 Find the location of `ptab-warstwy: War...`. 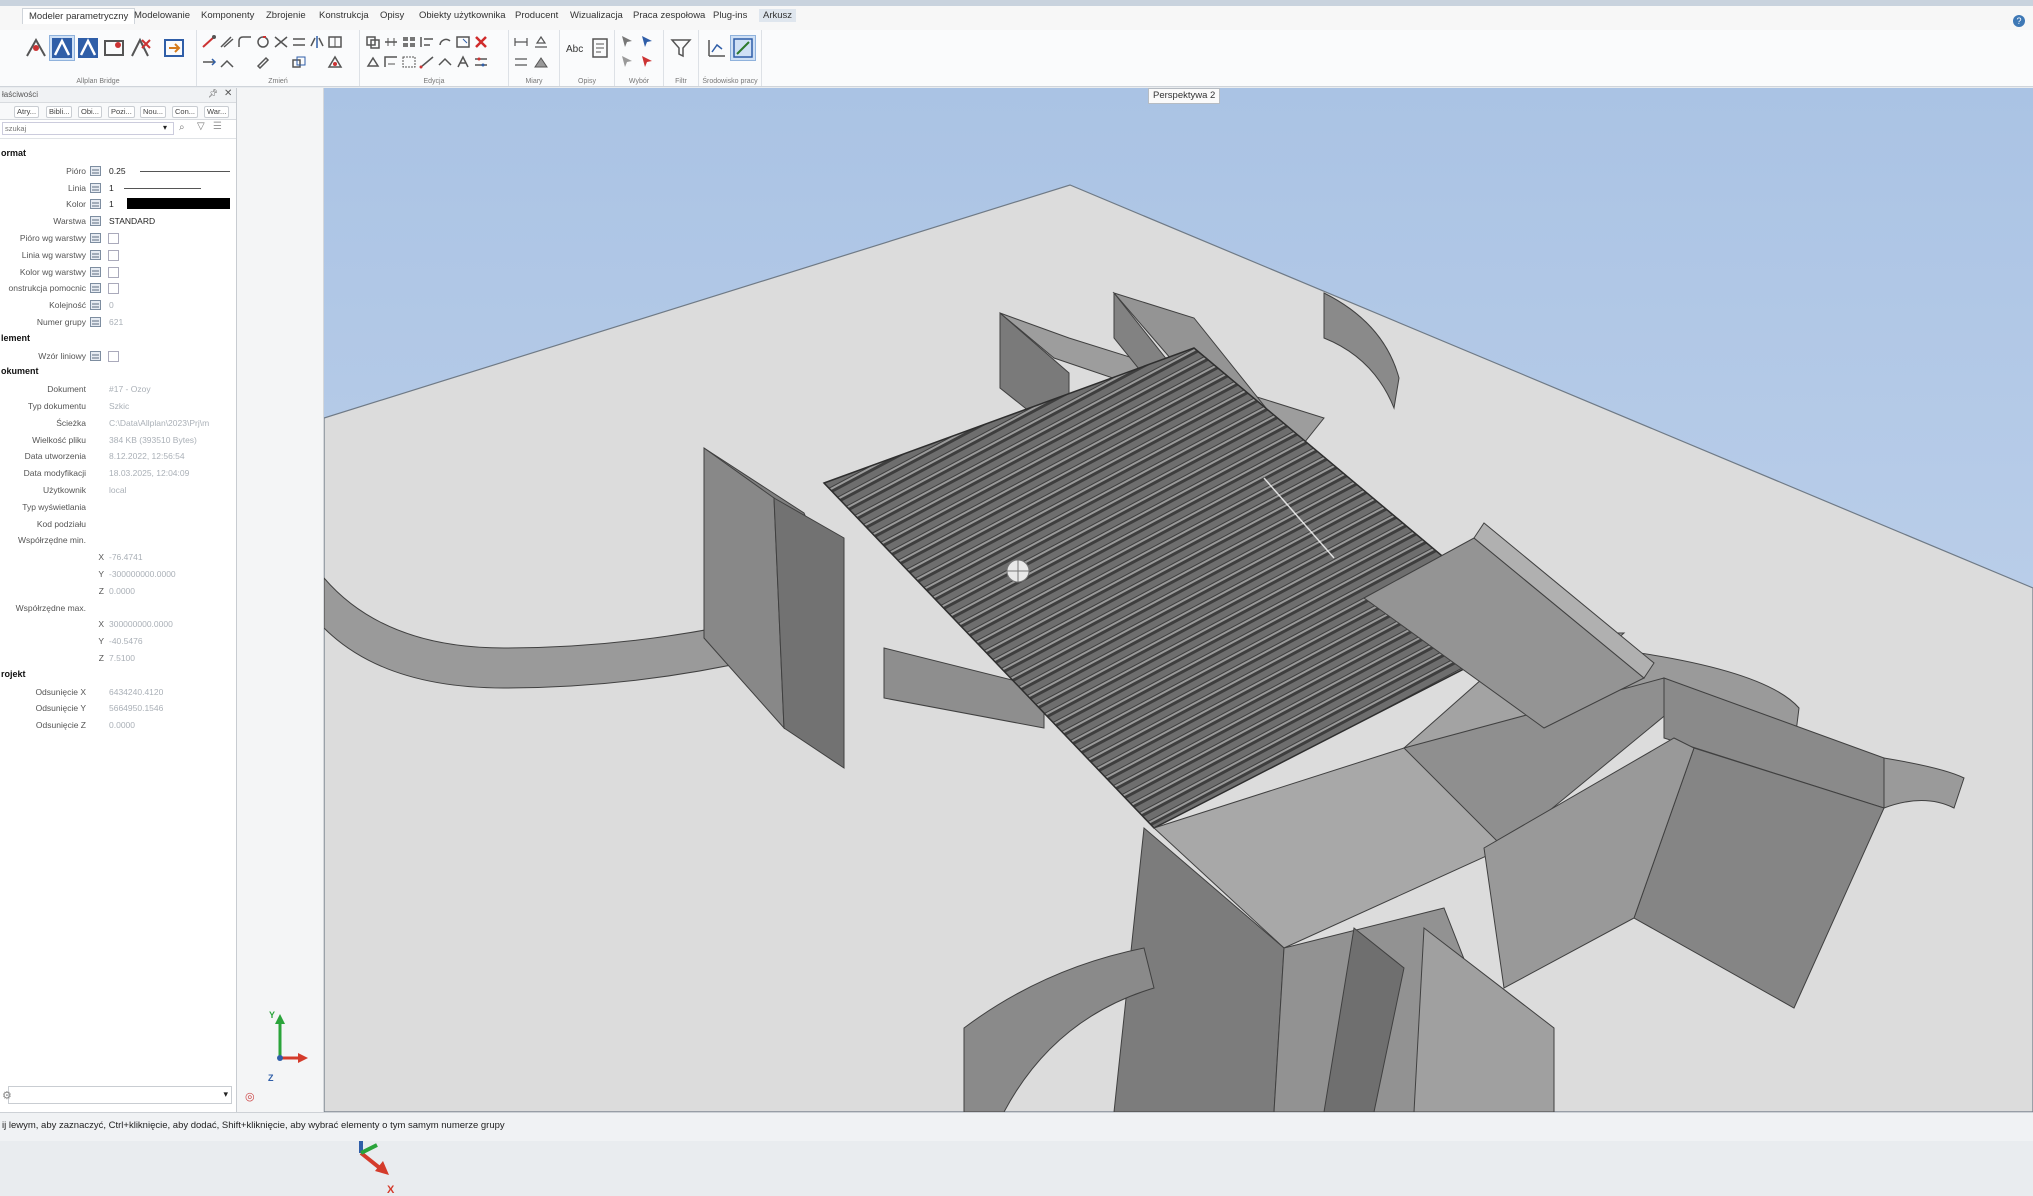

ptab-warstwy: War... is located at coordinates (217, 112).